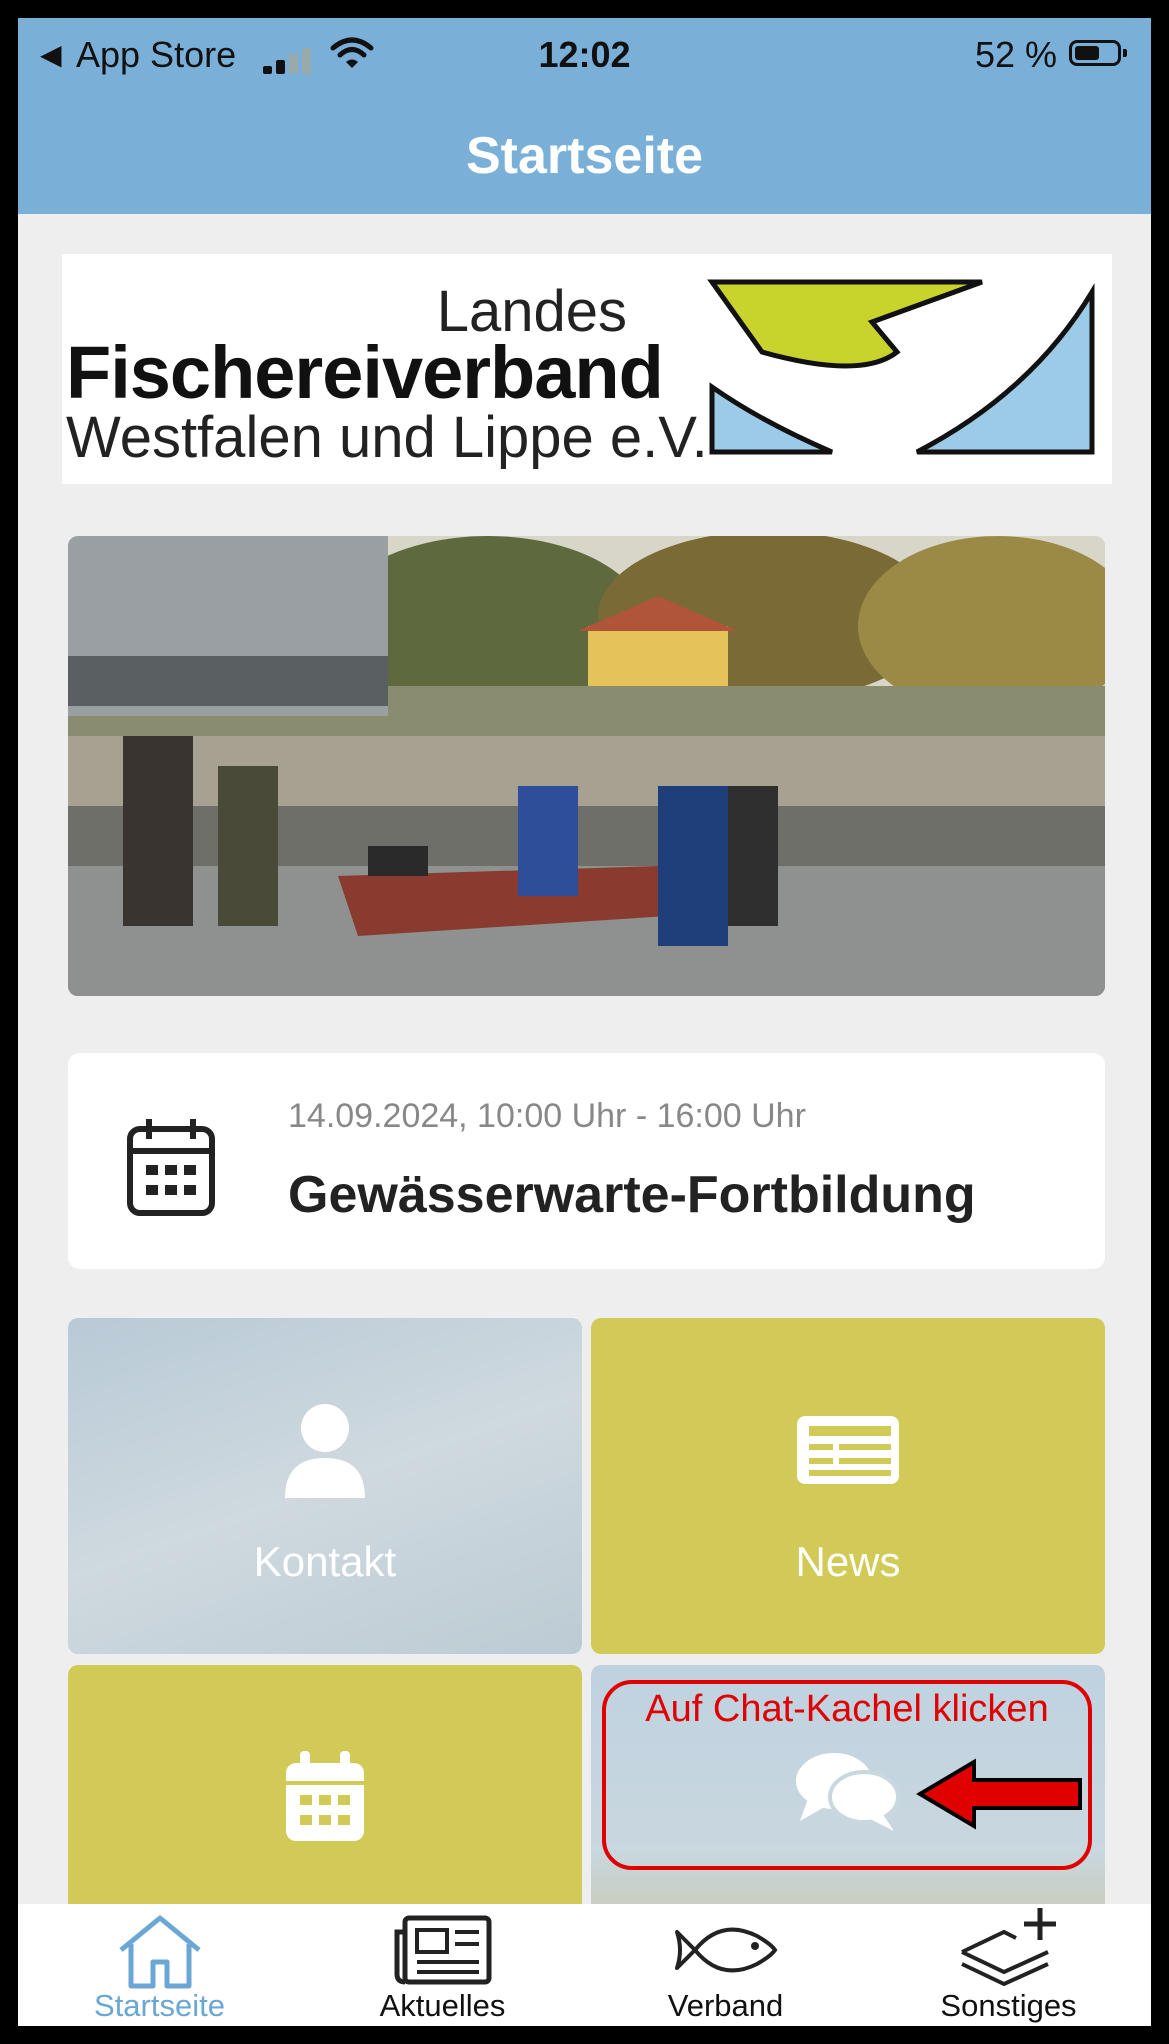 This screenshot has height=2044, width=1169. What do you see at coordinates (847, 1709) in the screenshot?
I see `annotation-text: Auf Chat-Kachel klicken` at bounding box center [847, 1709].